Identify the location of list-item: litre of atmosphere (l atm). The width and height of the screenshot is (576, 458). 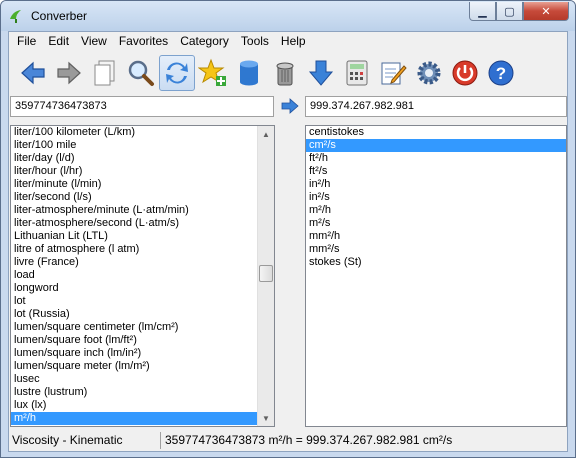
(134, 249).